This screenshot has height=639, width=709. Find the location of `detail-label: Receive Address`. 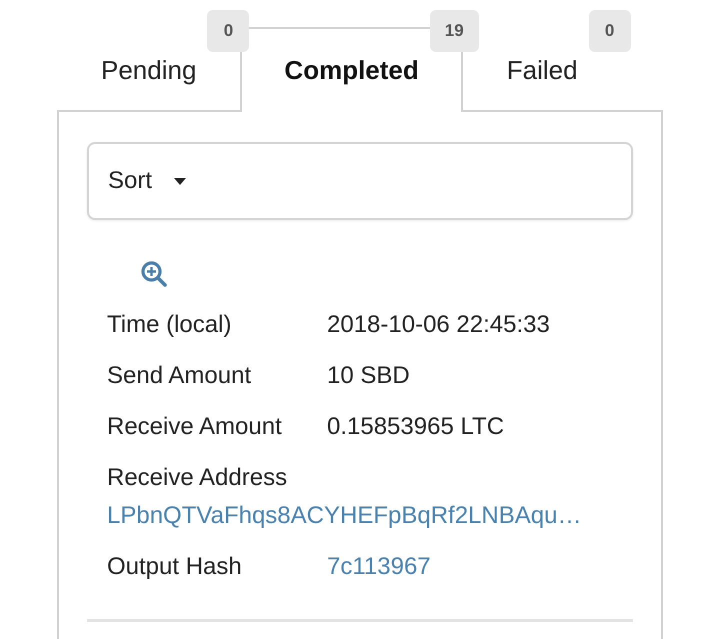

detail-label: Receive Address is located at coordinates (197, 478).